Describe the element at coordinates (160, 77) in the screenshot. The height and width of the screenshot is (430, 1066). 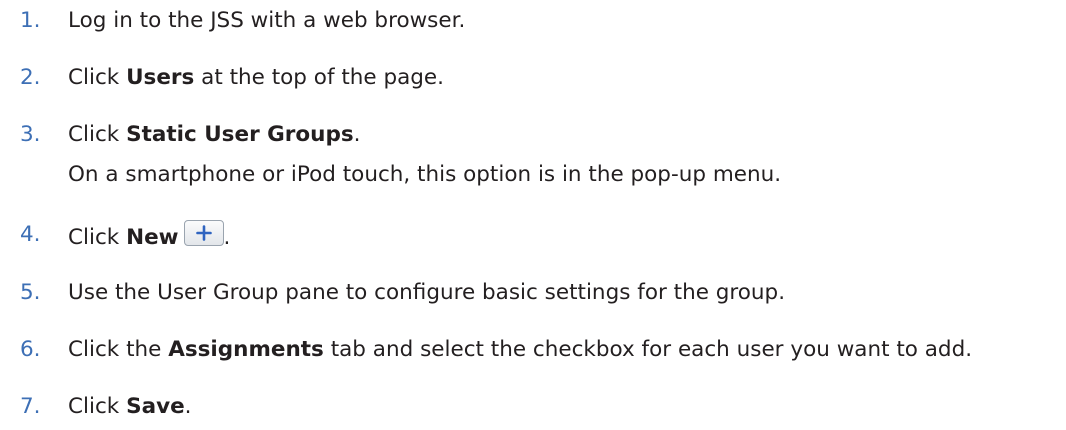
I see `ui-term-users: Users` at that location.